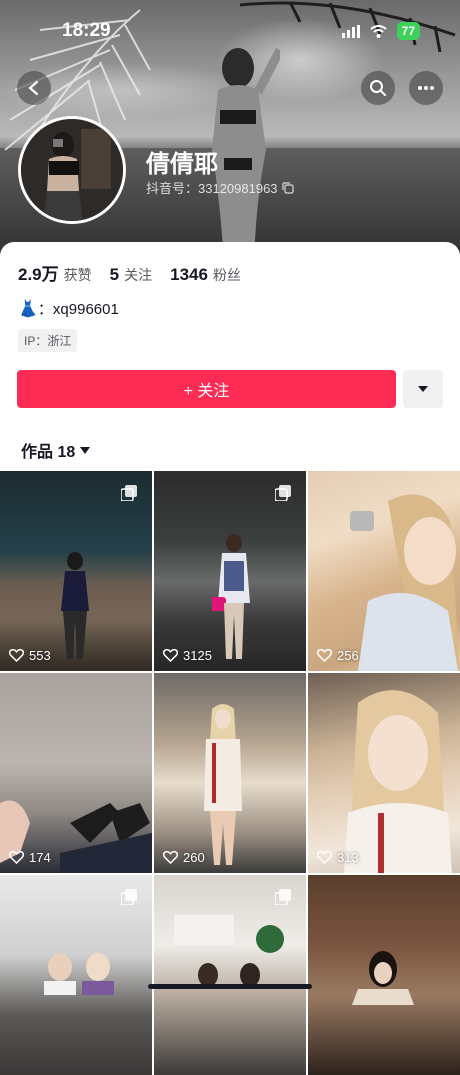 The width and height of the screenshot is (460, 1075). Describe the element at coordinates (194, 857) in the screenshot. I see `video-likes-count: 260` at that location.